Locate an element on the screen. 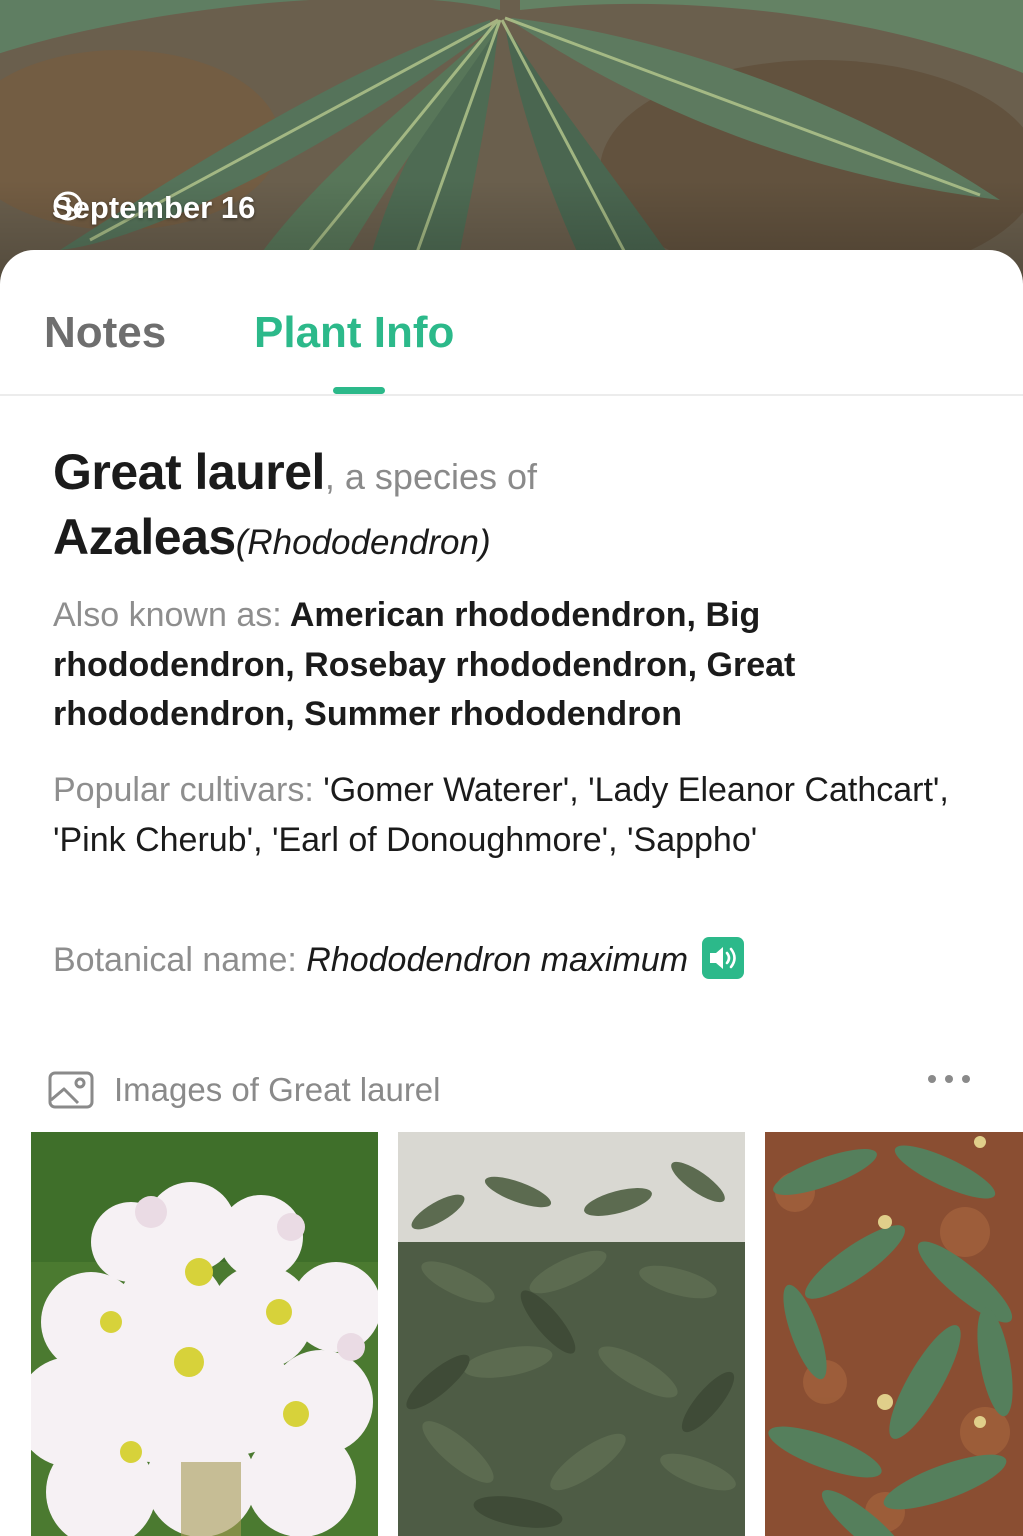 The width and height of the screenshot is (1023, 1536). speaker-icon is located at coordinates (723, 958).